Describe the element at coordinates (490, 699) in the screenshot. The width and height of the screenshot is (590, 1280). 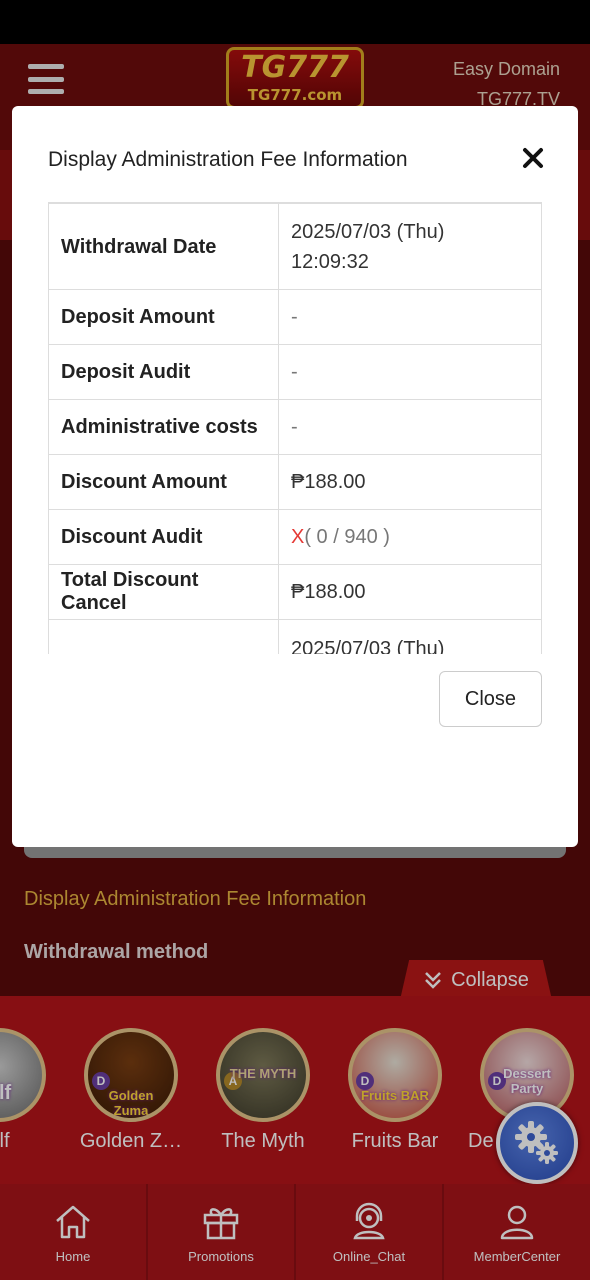
I see `close-button: Close` at that location.